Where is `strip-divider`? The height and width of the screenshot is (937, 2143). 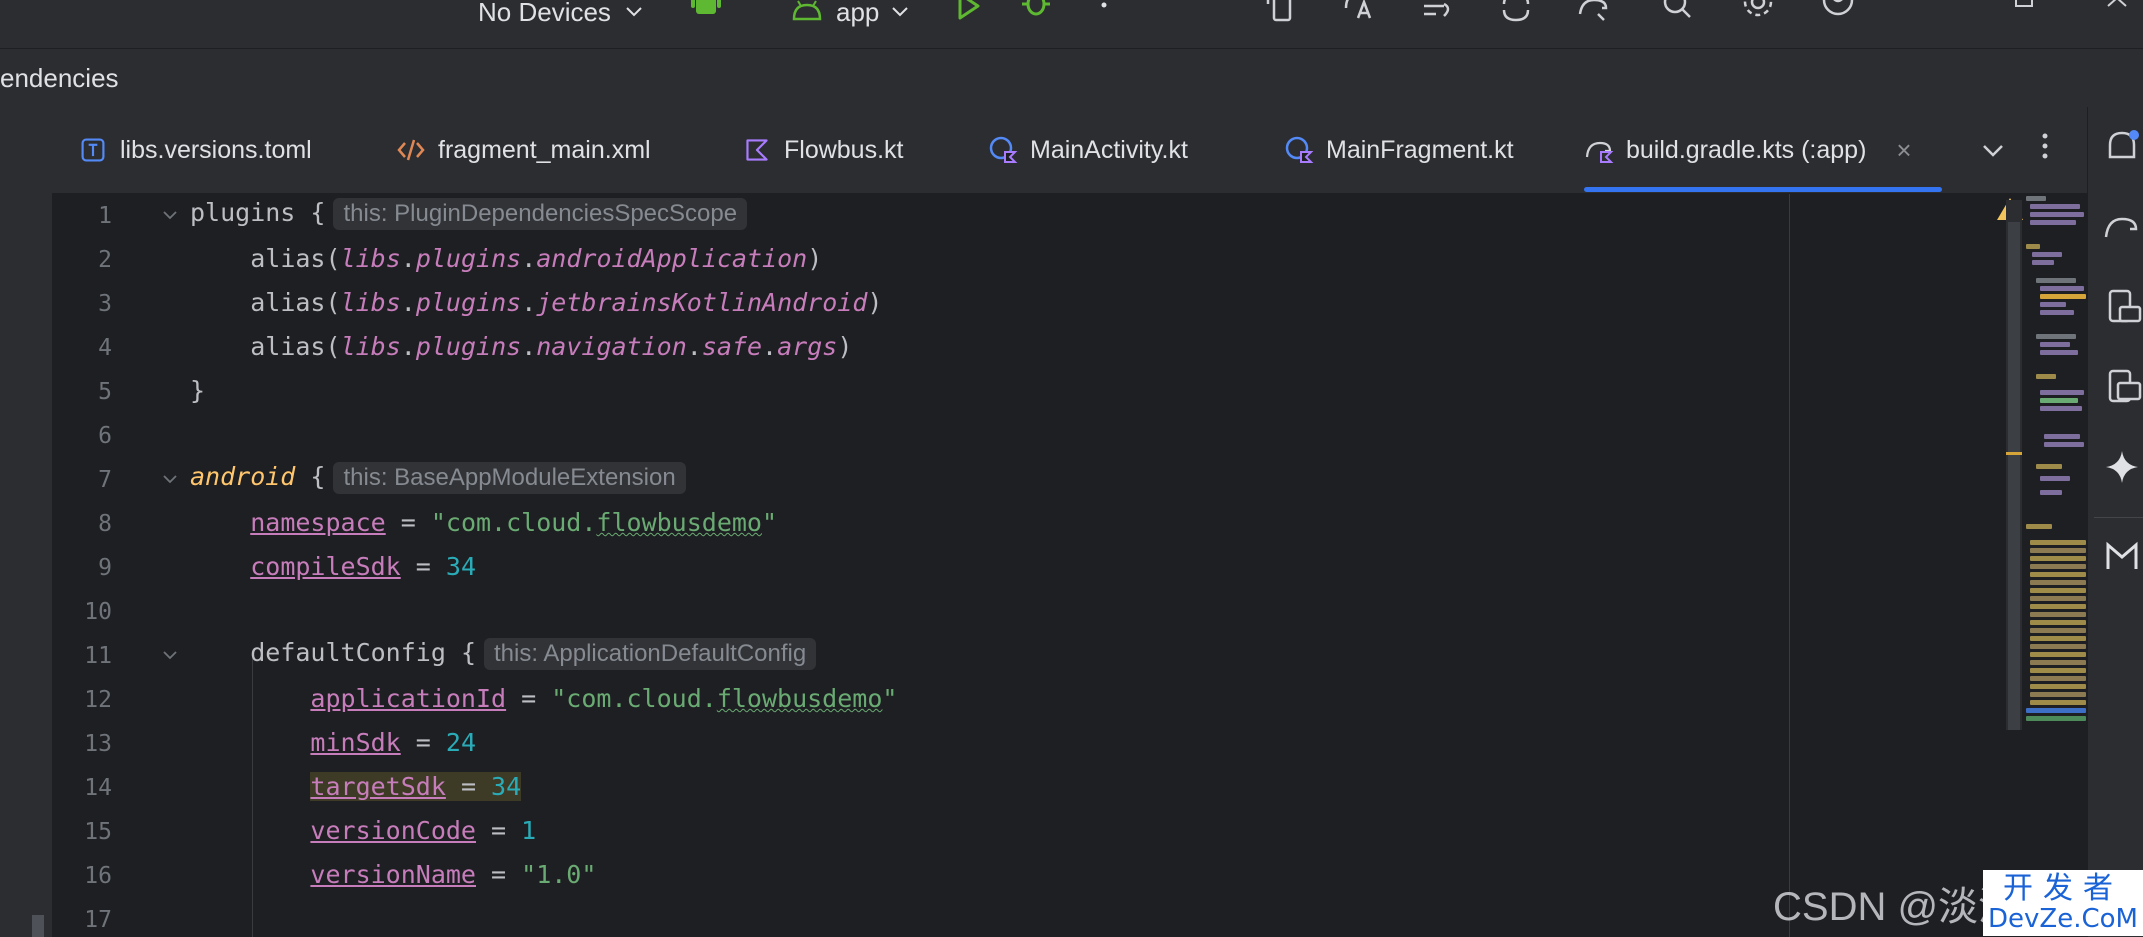 strip-divider is located at coordinates (2118, 517).